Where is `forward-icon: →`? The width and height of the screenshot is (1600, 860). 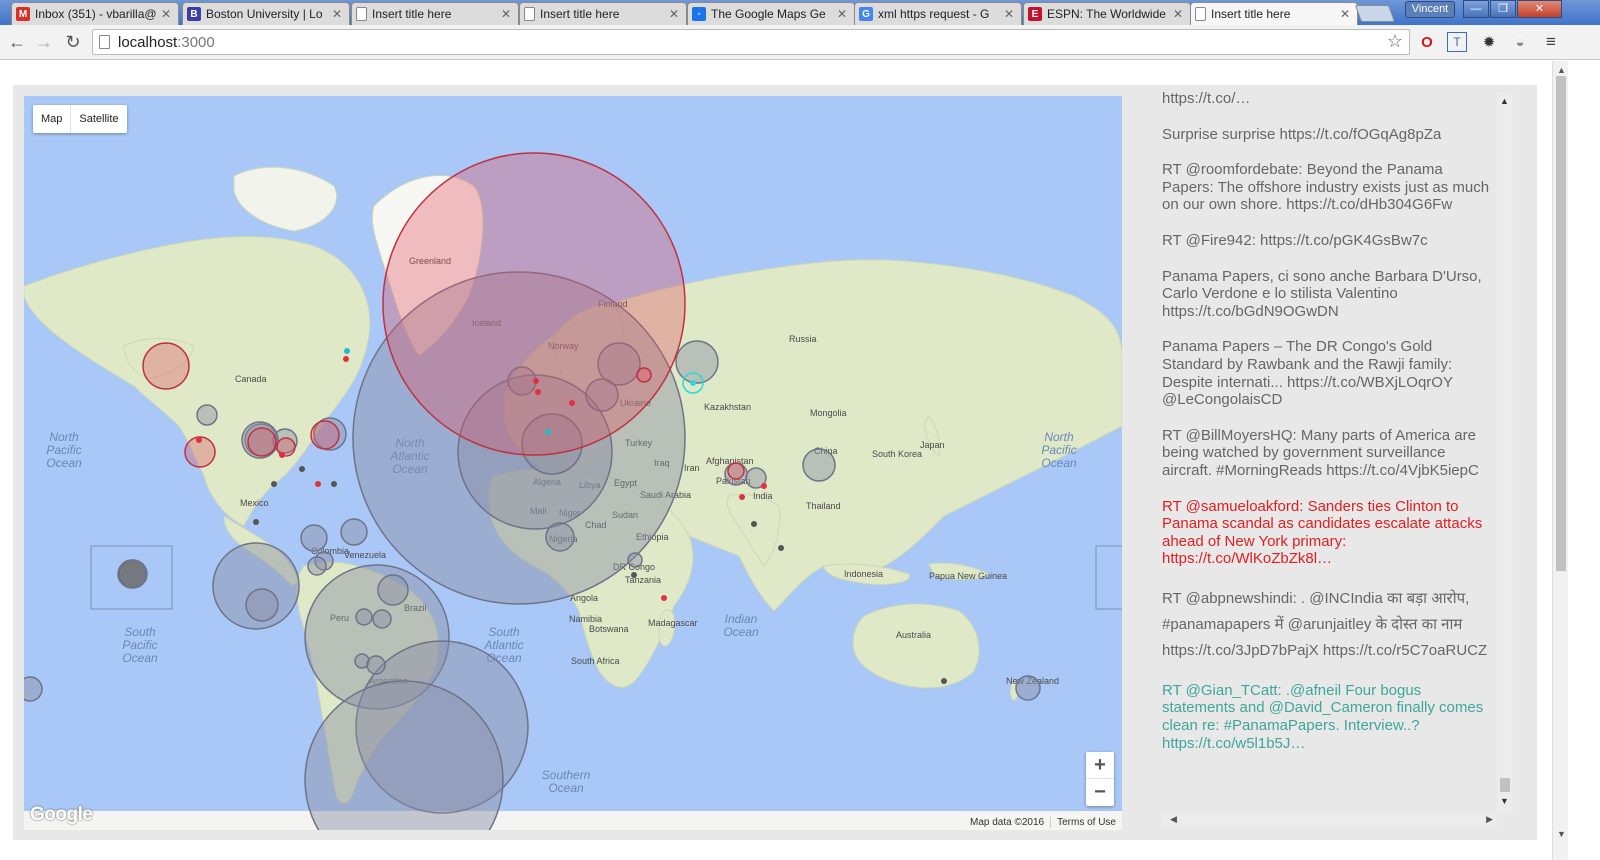
forward-icon: → is located at coordinates (44, 42).